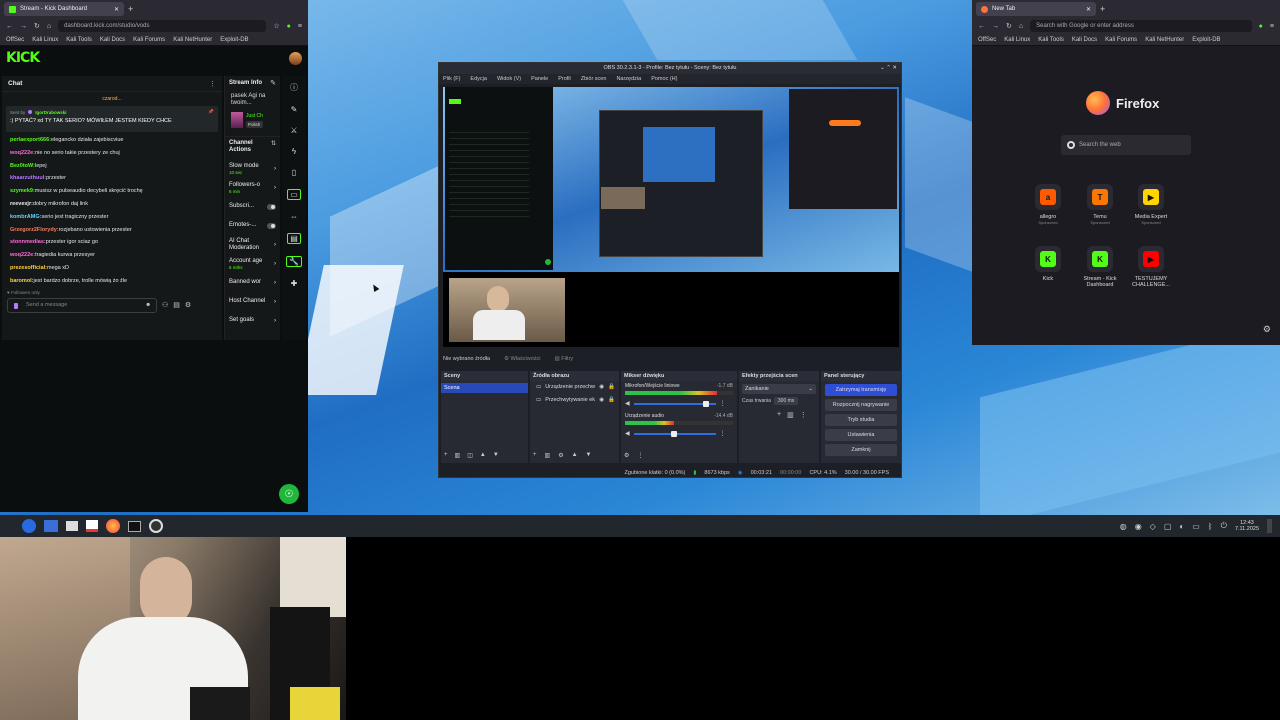  What do you see at coordinates (252, 187) in the screenshot?
I see `channel-action-item: Followers-o 6 min ›` at bounding box center [252, 187].